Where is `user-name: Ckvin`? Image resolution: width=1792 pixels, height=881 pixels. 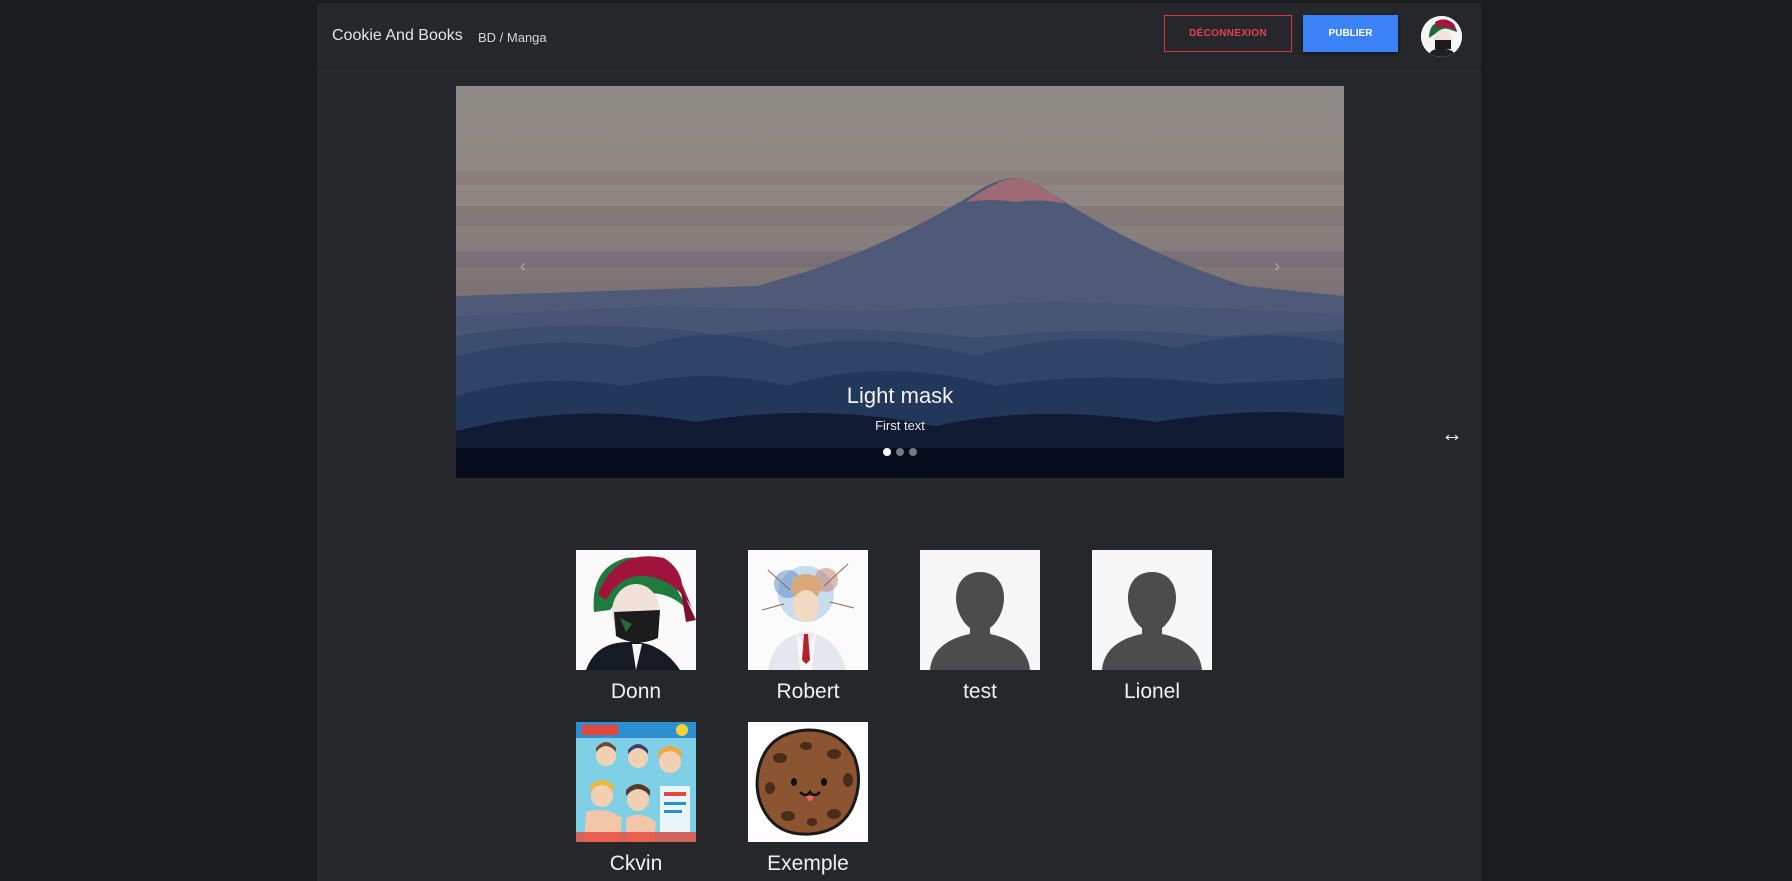 user-name: Ckvin is located at coordinates (636, 864).